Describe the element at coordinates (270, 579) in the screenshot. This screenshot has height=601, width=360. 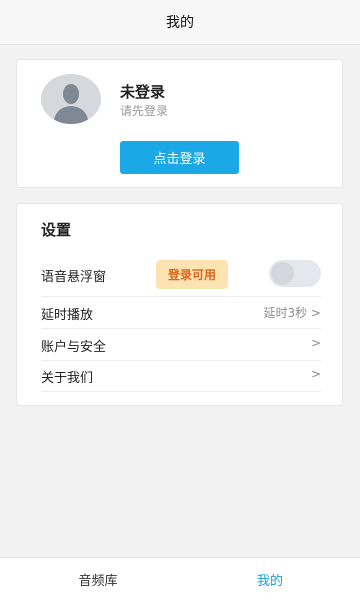
I see `tab-mine: 我的` at that location.